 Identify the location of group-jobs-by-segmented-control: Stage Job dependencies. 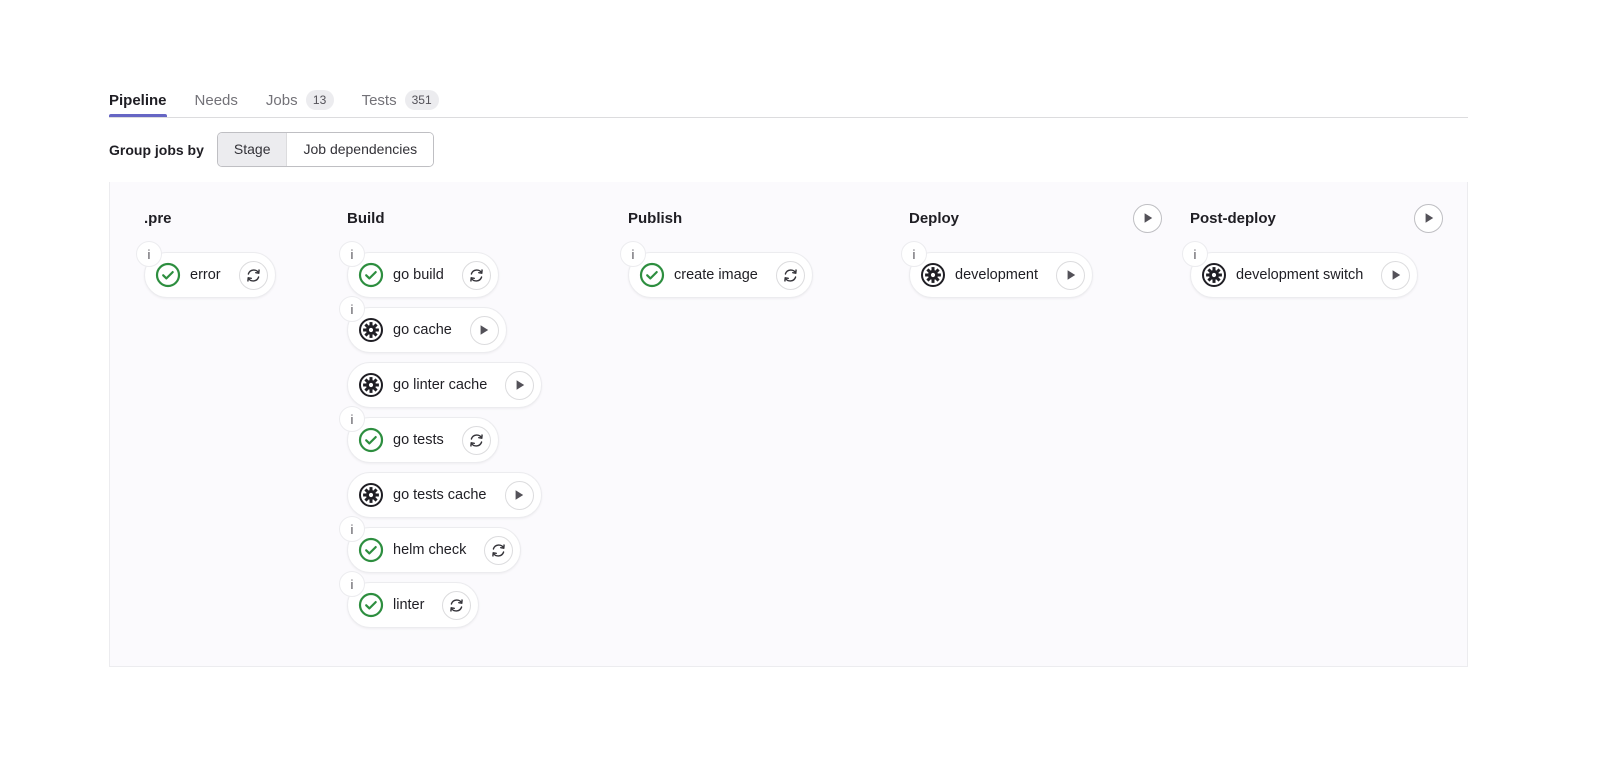
(325, 149).